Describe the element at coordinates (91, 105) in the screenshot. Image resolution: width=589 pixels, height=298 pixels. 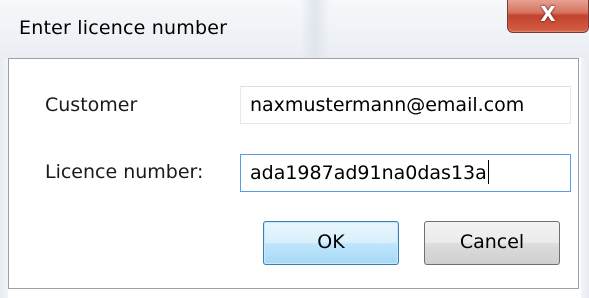
I see `customer-label: Customer` at that location.